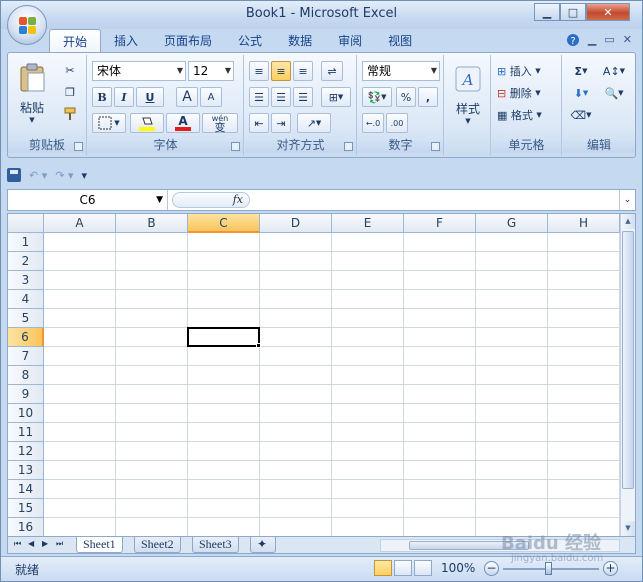  I want to click on expand-formula-icon: ⌄, so click(627, 200).